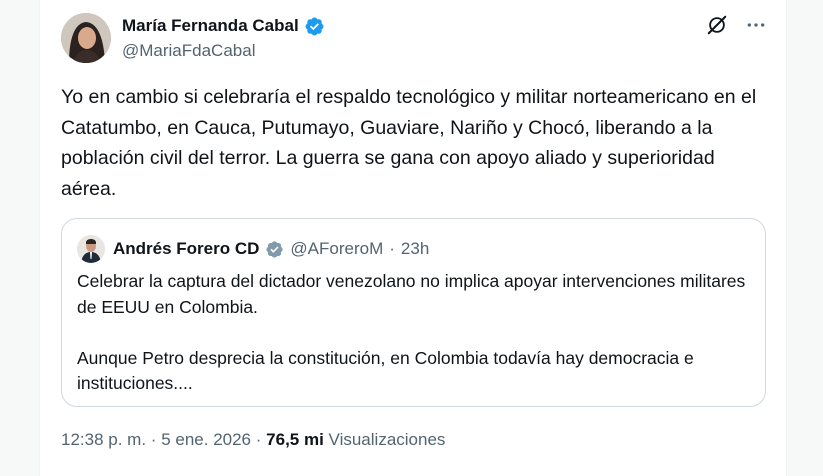  I want to click on quoted-author-avatar-image, so click(91, 249).